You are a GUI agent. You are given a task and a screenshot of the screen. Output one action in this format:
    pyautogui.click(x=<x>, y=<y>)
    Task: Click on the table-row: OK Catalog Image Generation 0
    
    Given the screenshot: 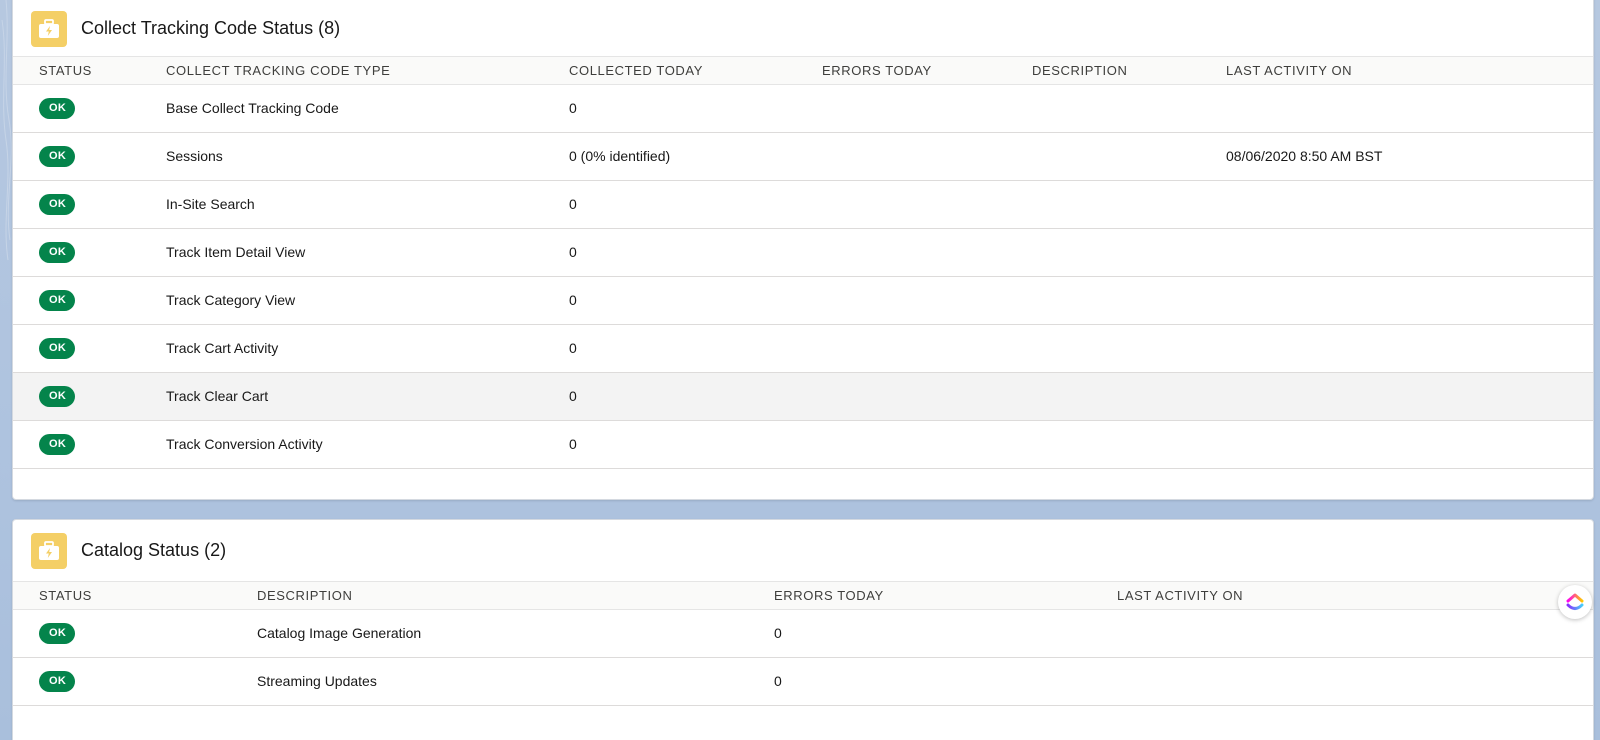 What is the action you would take?
    pyautogui.click(x=803, y=633)
    